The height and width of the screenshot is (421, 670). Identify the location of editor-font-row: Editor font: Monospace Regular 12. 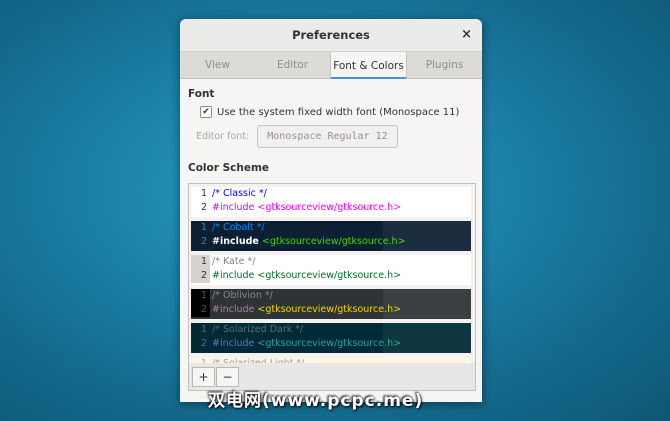
(335, 136).